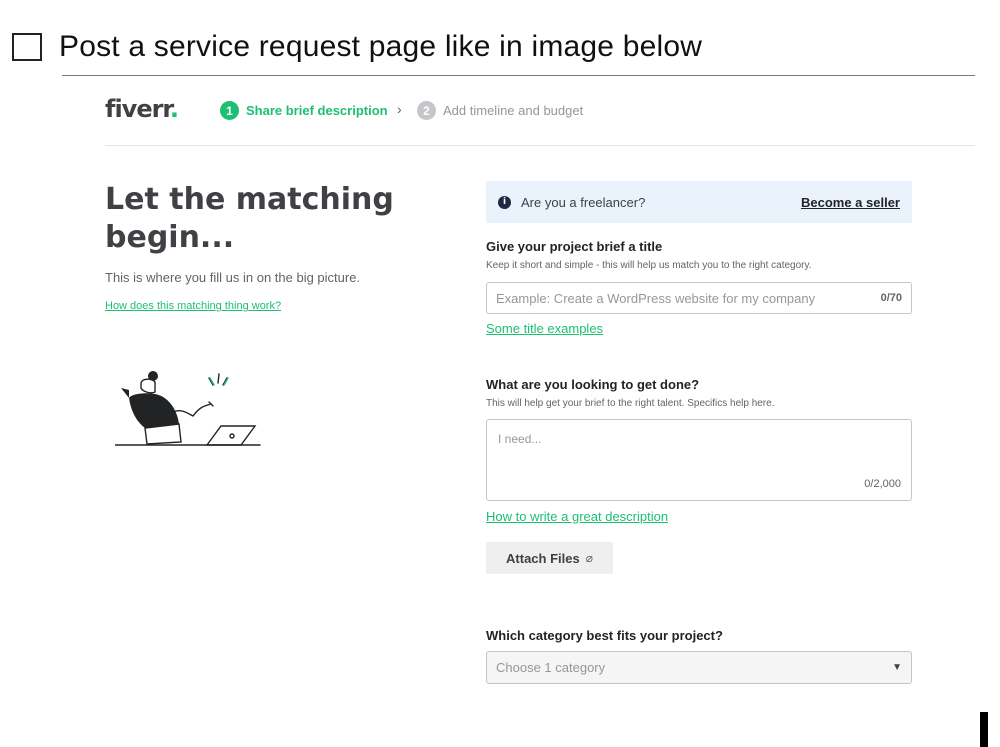 This screenshot has height=747, width=1000. I want to click on banner-text: Are you a freelancer?, so click(583, 202).